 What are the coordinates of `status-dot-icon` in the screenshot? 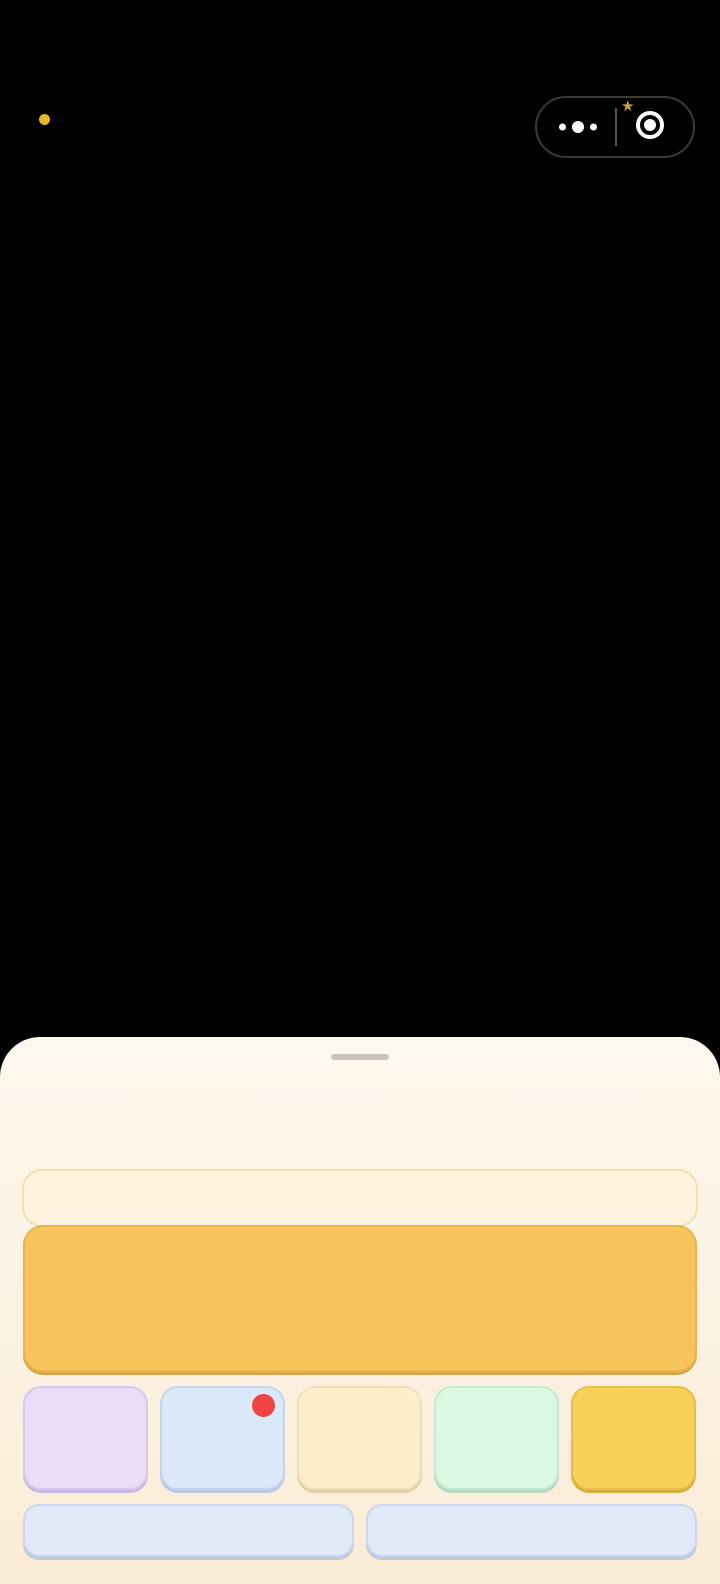 It's located at (44, 119).